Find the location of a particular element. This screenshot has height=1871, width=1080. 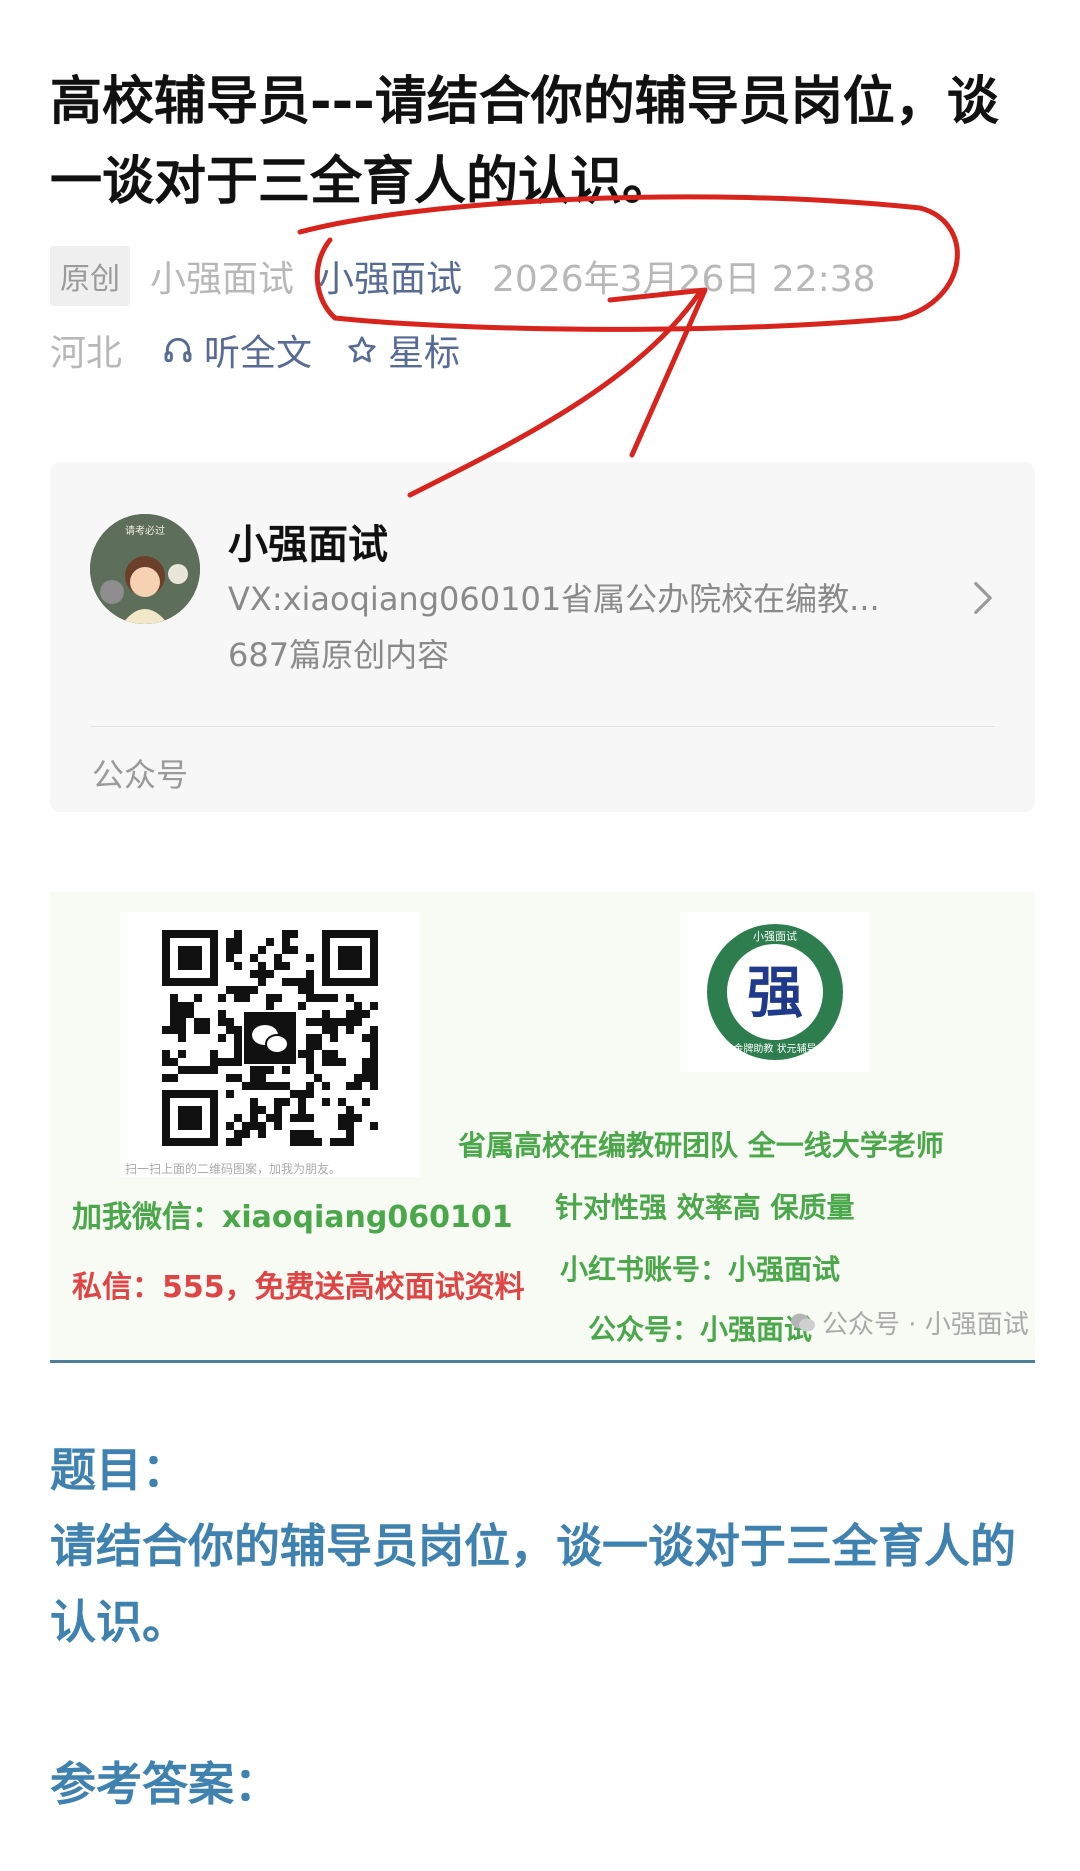

qr-caption: 扫一扫上面的二维码图案，加我为朋友。 is located at coordinates (233, 1169).